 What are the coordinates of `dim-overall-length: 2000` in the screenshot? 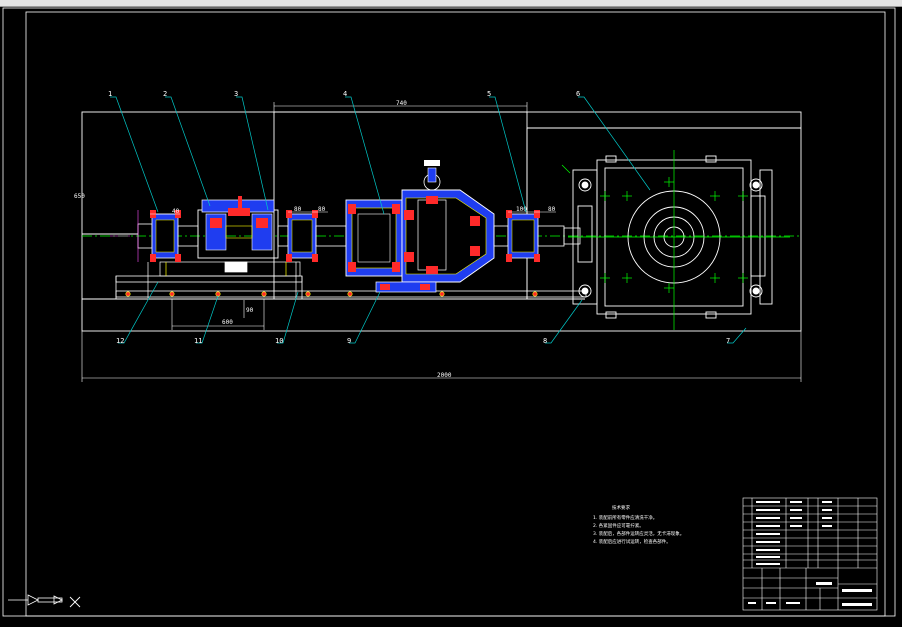 It's located at (444, 375).